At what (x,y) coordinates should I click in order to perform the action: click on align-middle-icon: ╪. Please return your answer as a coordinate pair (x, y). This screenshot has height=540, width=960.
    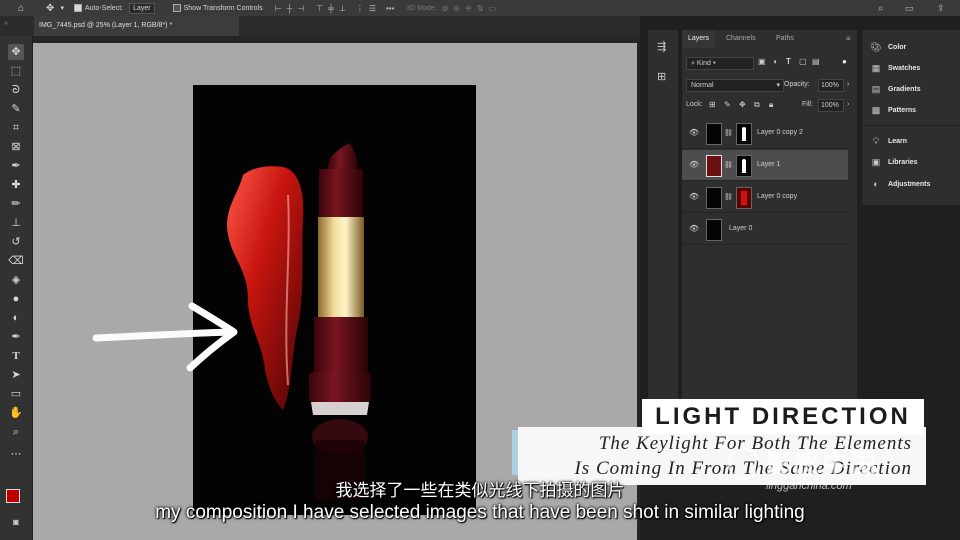
    Looking at the image, I should click on (331, 8).